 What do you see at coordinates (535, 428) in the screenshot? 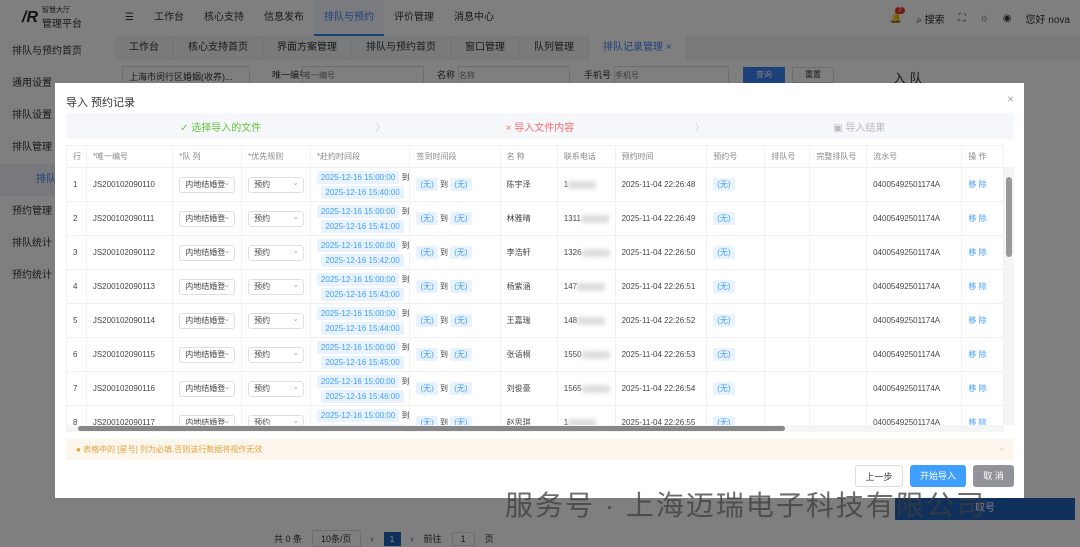
I see `horizontal-scrollbar` at bounding box center [535, 428].